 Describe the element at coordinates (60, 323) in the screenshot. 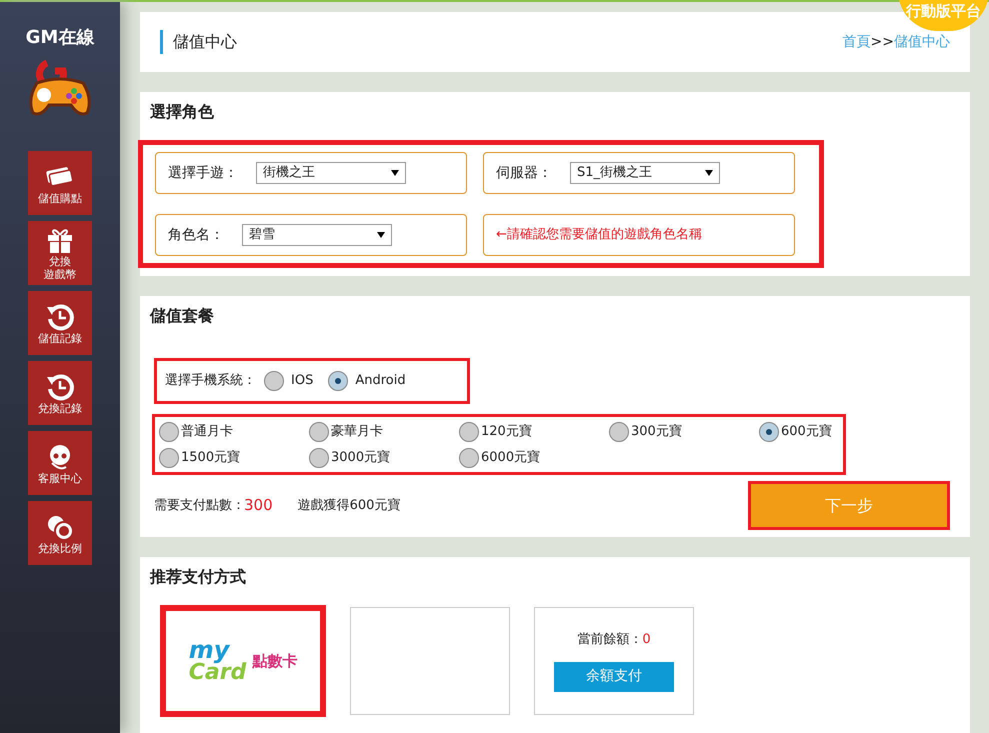

I see `sidebar-item: 儲值記錄` at that location.